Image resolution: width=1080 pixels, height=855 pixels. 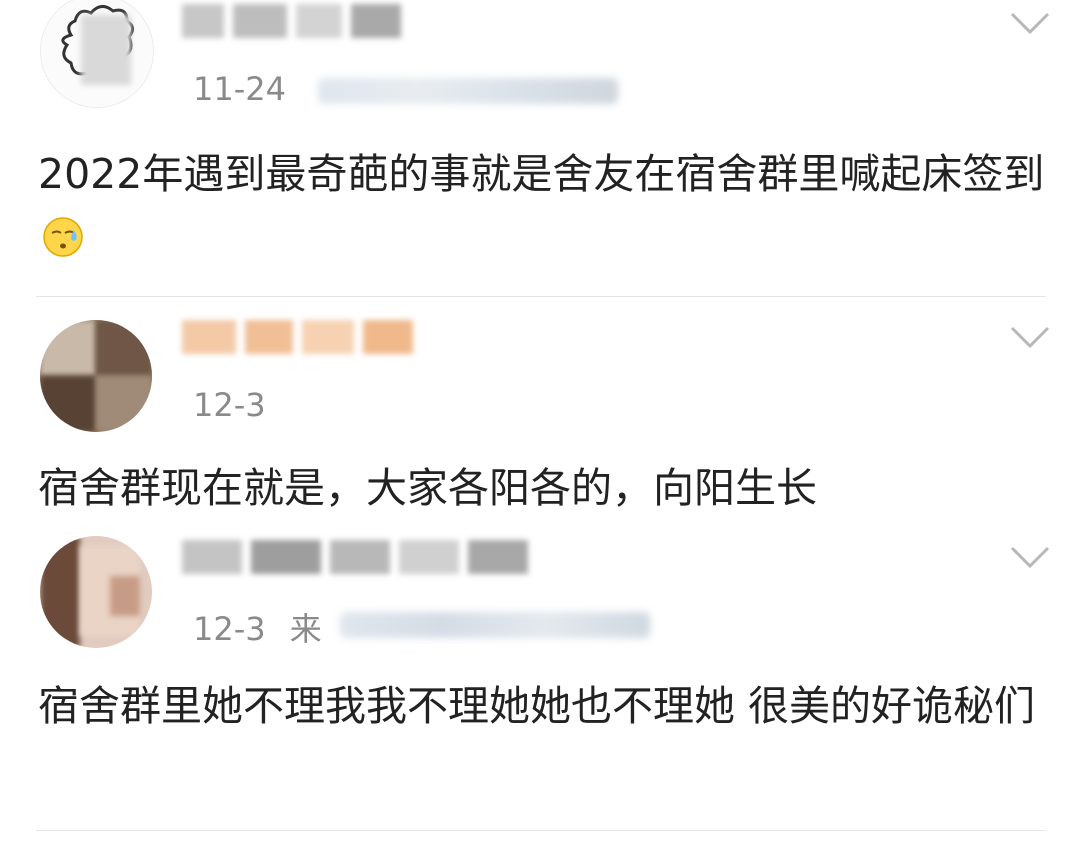 What do you see at coordinates (543, 206) in the screenshot?
I see `comment-text: 2022年遇到最奇葩的事就是舍友在宿舍群里喊起床签到` at bounding box center [543, 206].